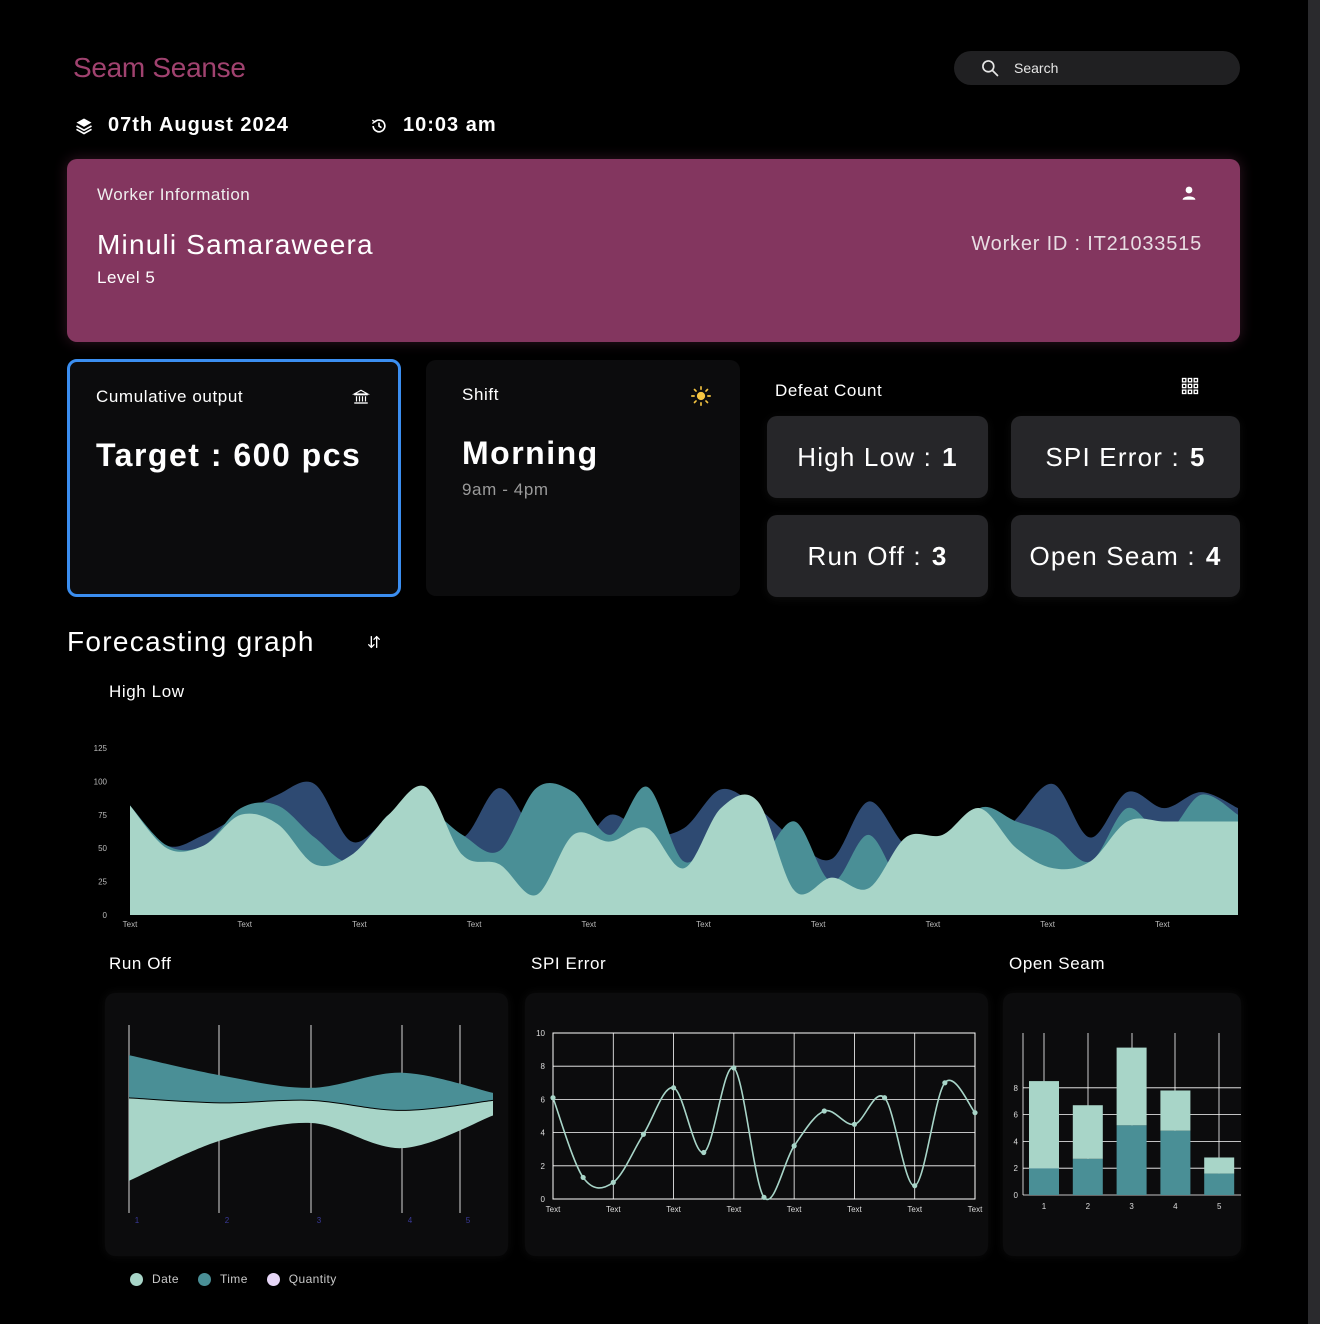  Describe the element at coordinates (1314, 662) in the screenshot. I see `window-edge` at that location.